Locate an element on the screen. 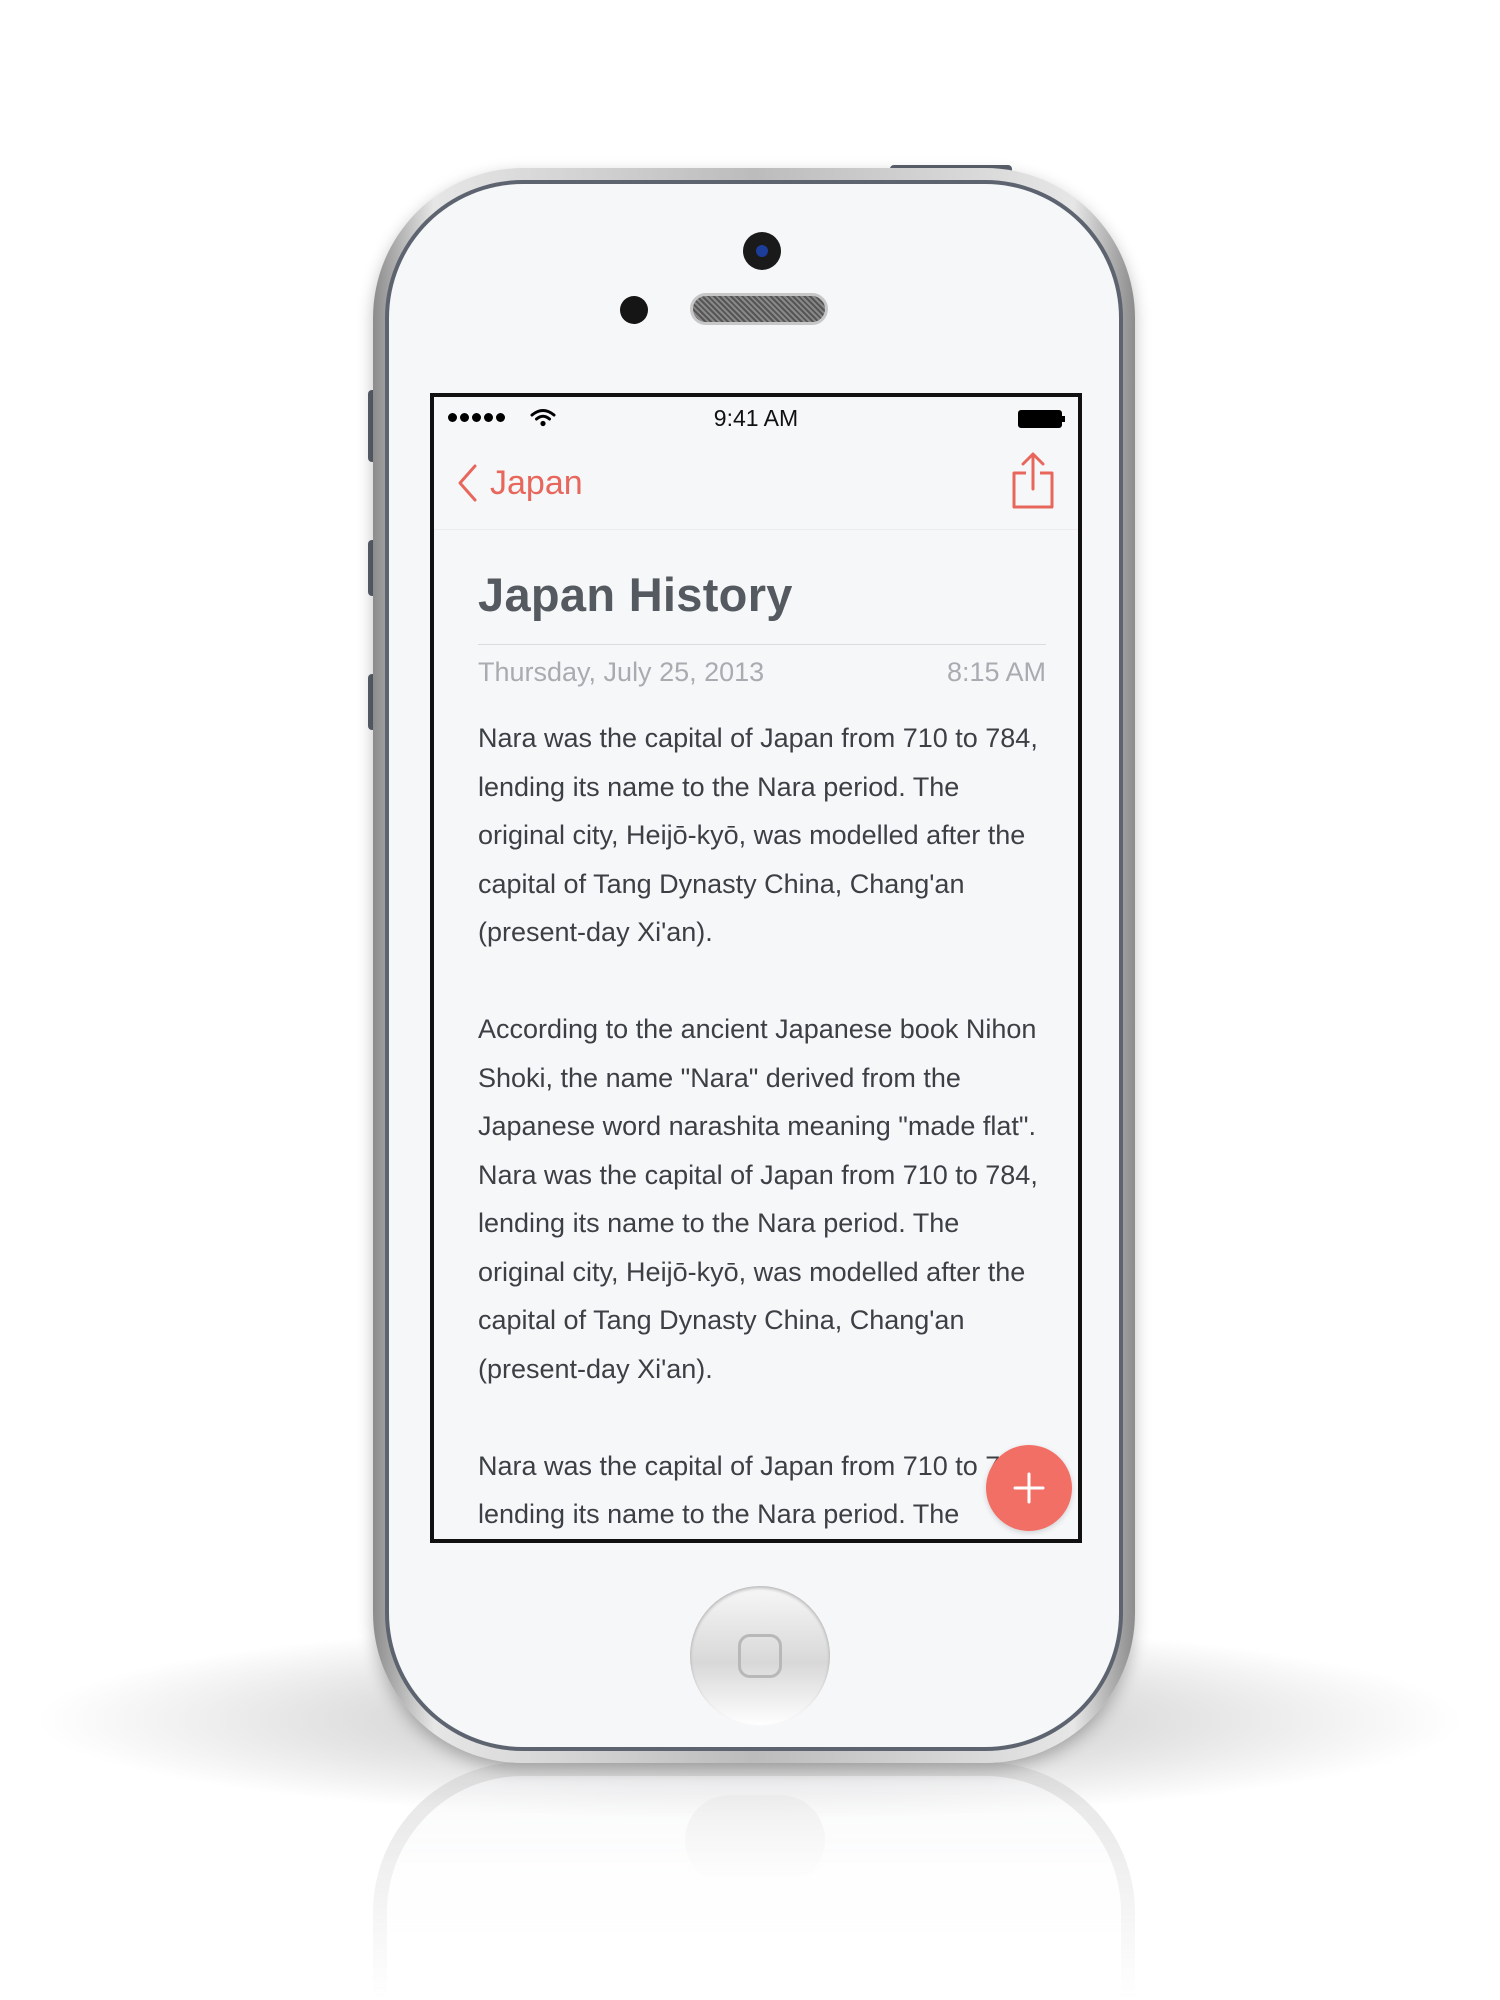 The width and height of the screenshot is (1500, 2000). add-note-button is located at coordinates (1029, 1488).